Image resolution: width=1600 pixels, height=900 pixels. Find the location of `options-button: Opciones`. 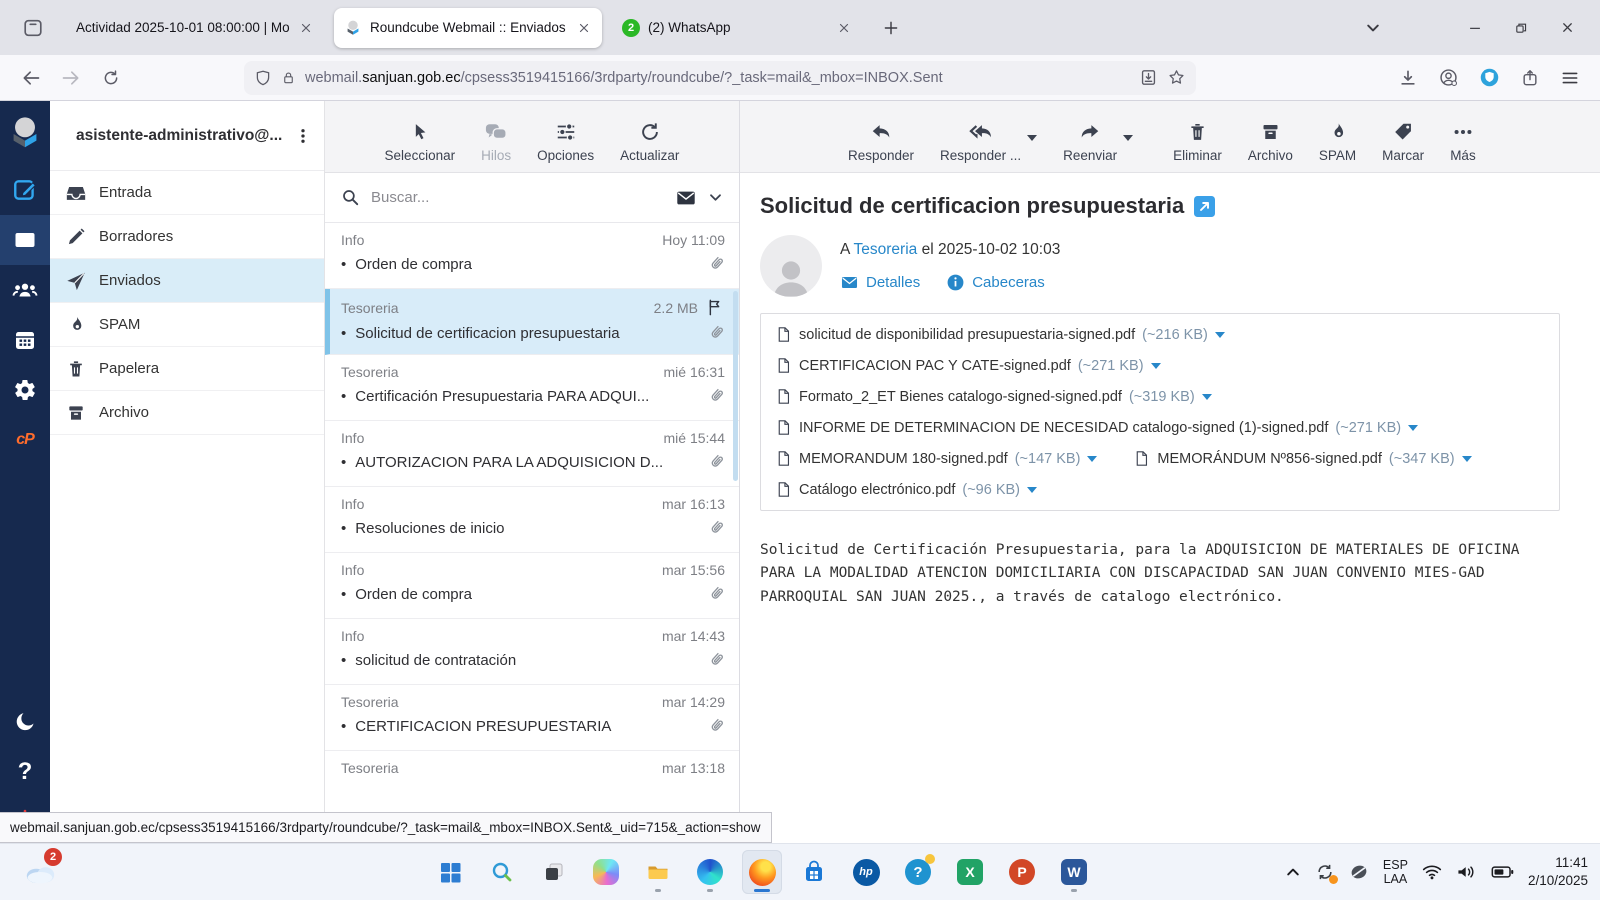

options-button: Opciones is located at coordinates (565, 142).